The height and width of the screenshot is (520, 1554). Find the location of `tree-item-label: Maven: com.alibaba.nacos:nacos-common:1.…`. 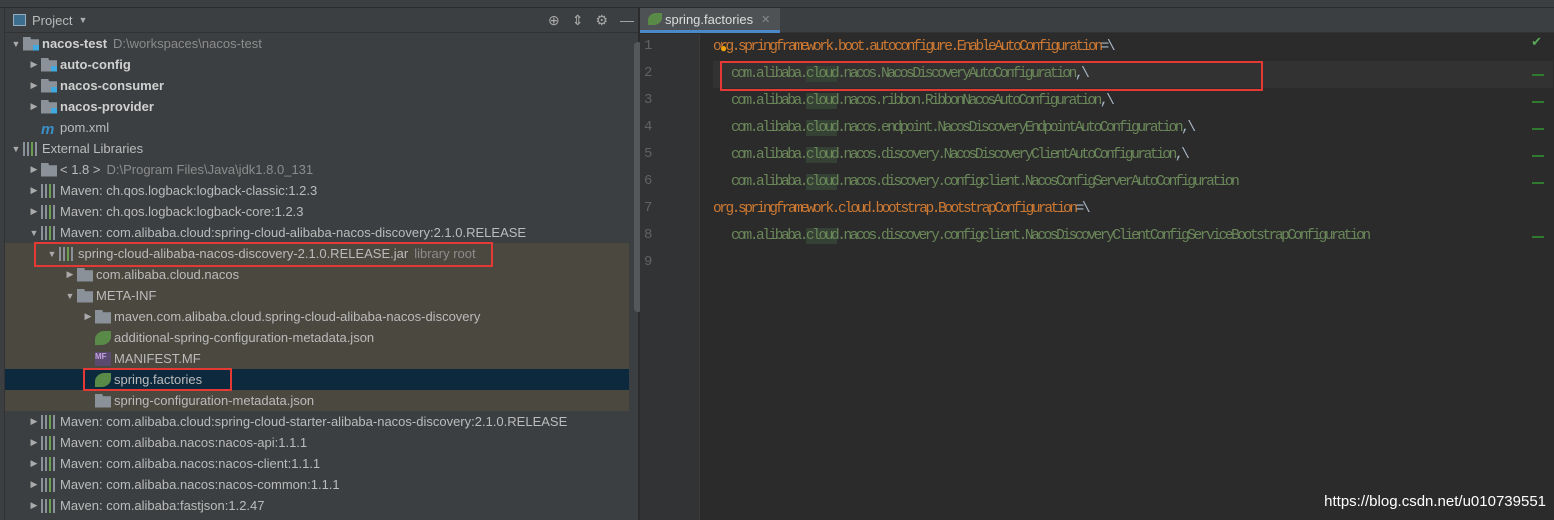

tree-item-label: Maven: com.alibaba.nacos:nacos-common:1.… is located at coordinates (200, 484).